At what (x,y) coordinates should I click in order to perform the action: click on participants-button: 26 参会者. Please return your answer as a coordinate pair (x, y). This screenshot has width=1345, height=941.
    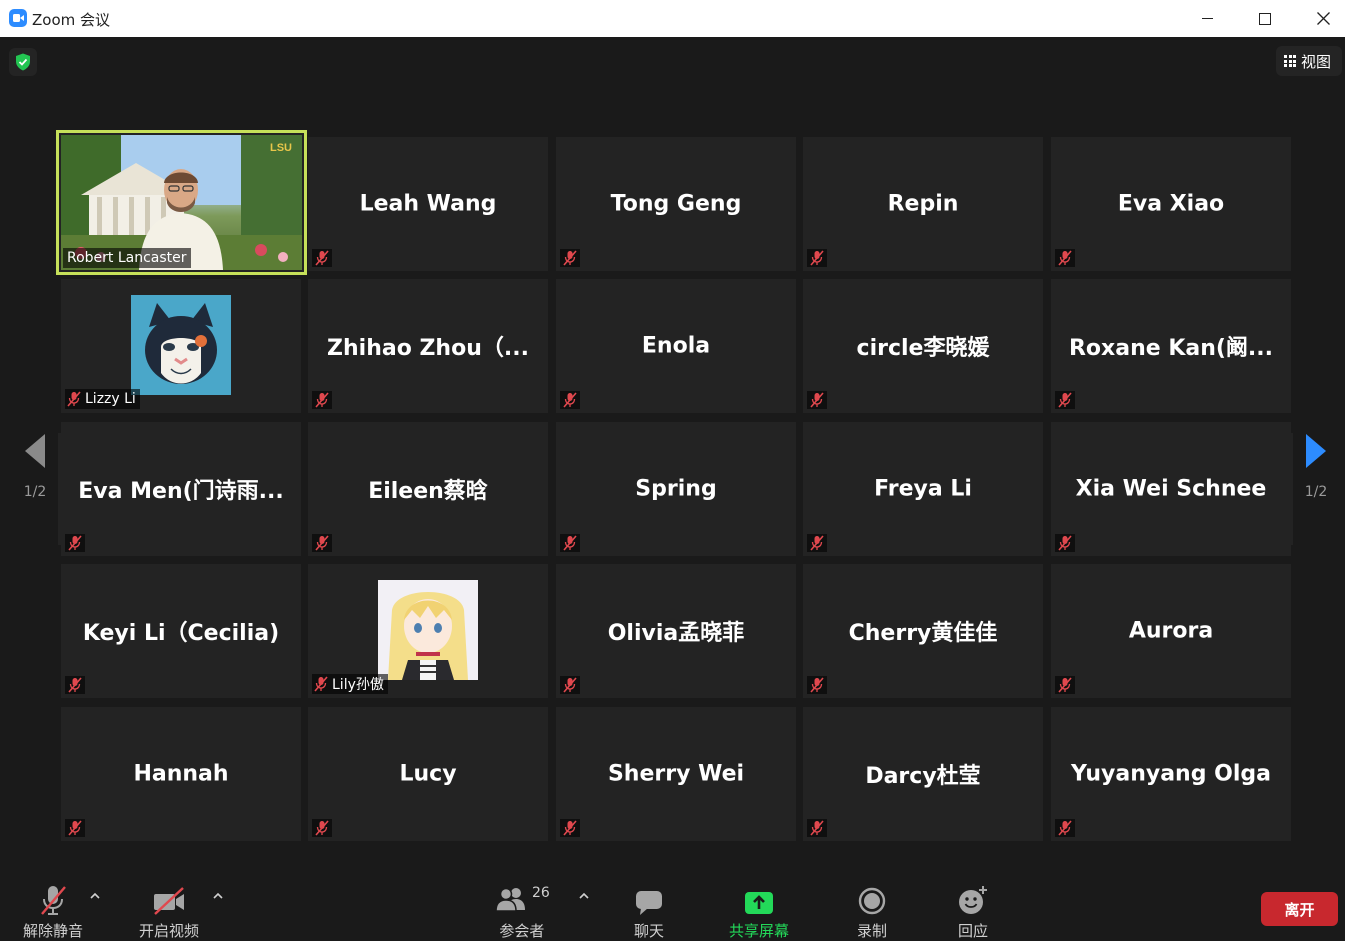
    Looking at the image, I should click on (522, 911).